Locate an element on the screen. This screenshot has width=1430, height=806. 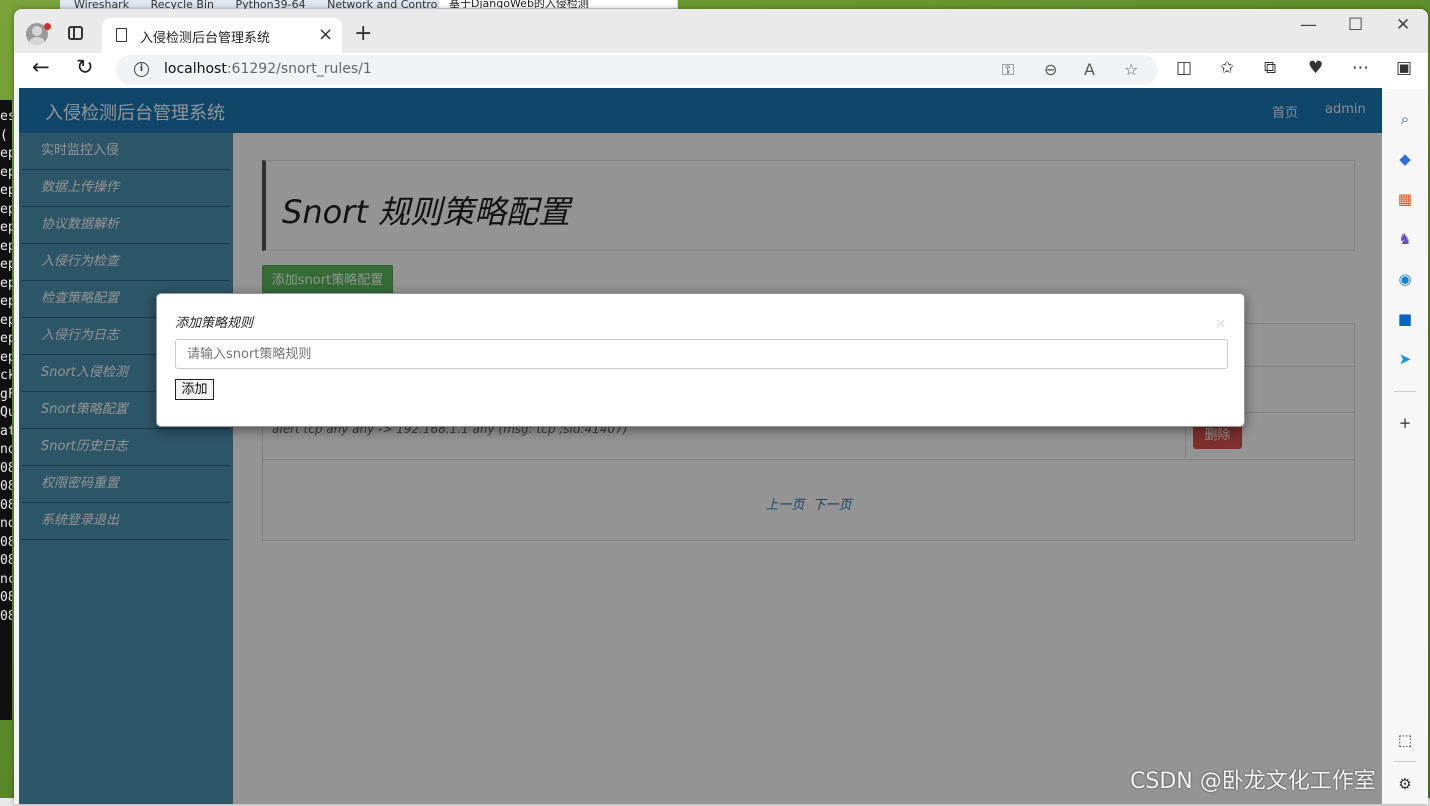
new-tab-icon: + is located at coordinates (363, 33).